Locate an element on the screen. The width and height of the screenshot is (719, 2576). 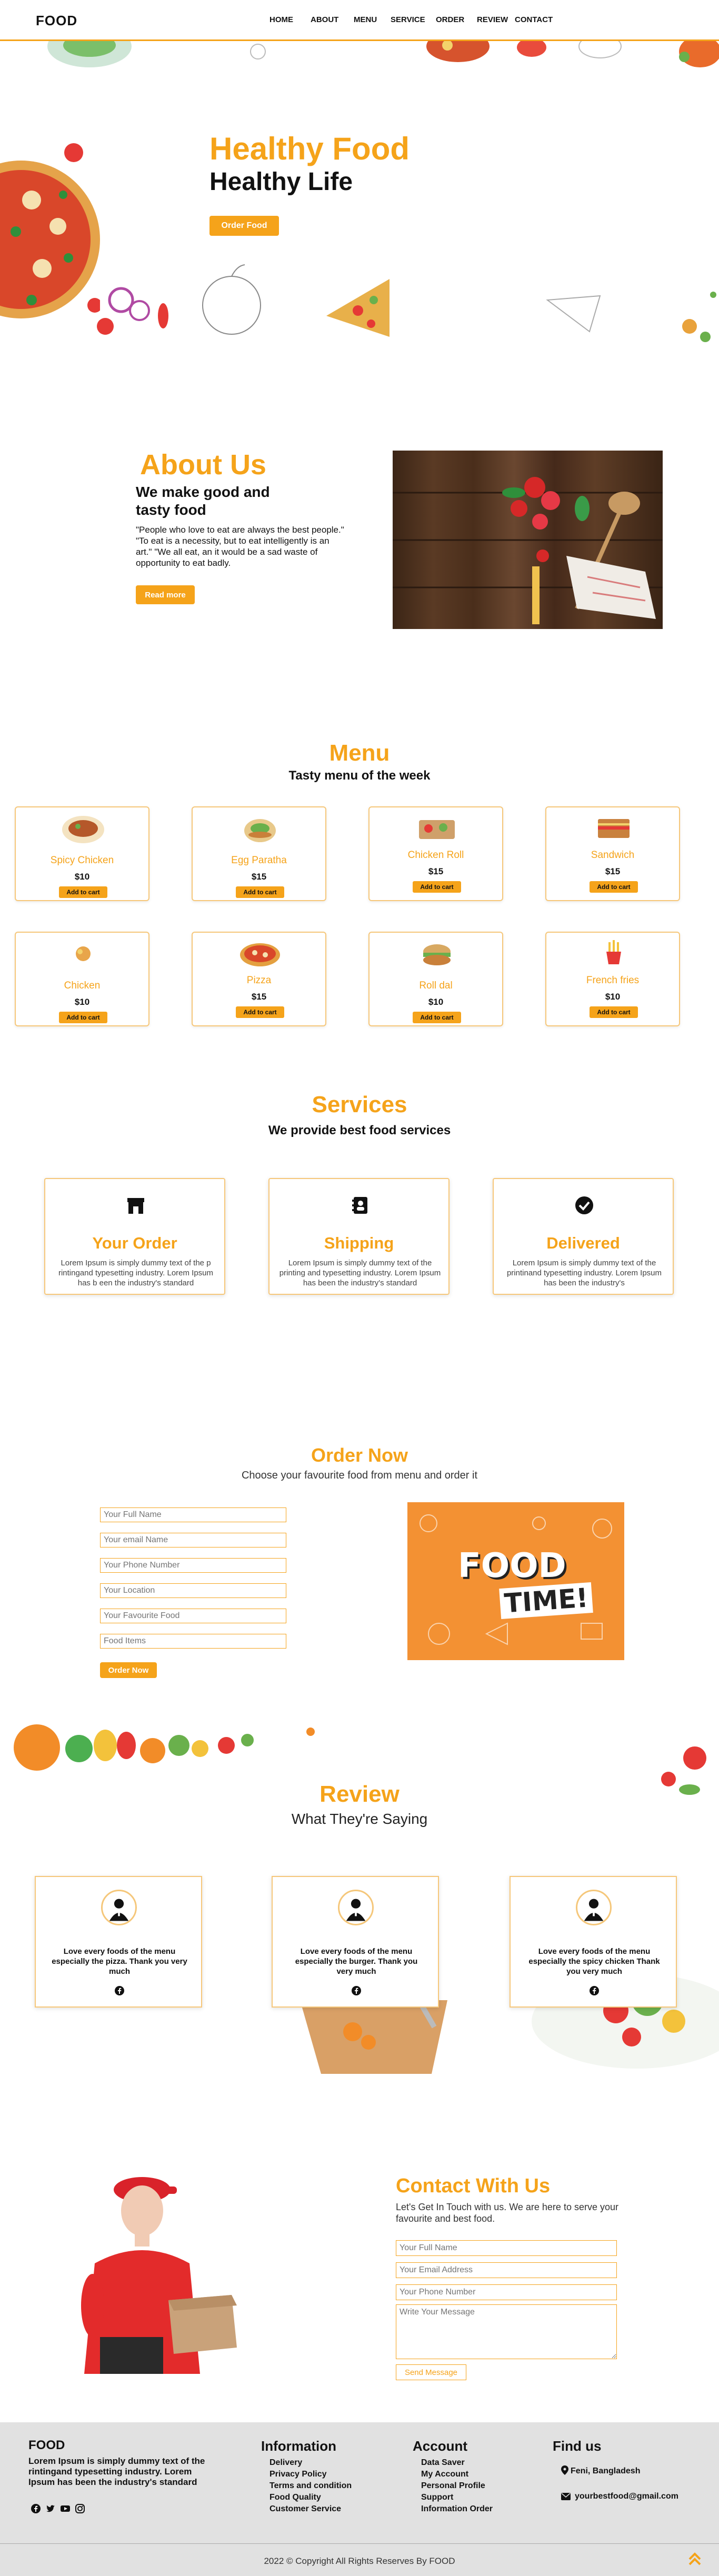
services-title: Services is located at coordinates (359, 1105).